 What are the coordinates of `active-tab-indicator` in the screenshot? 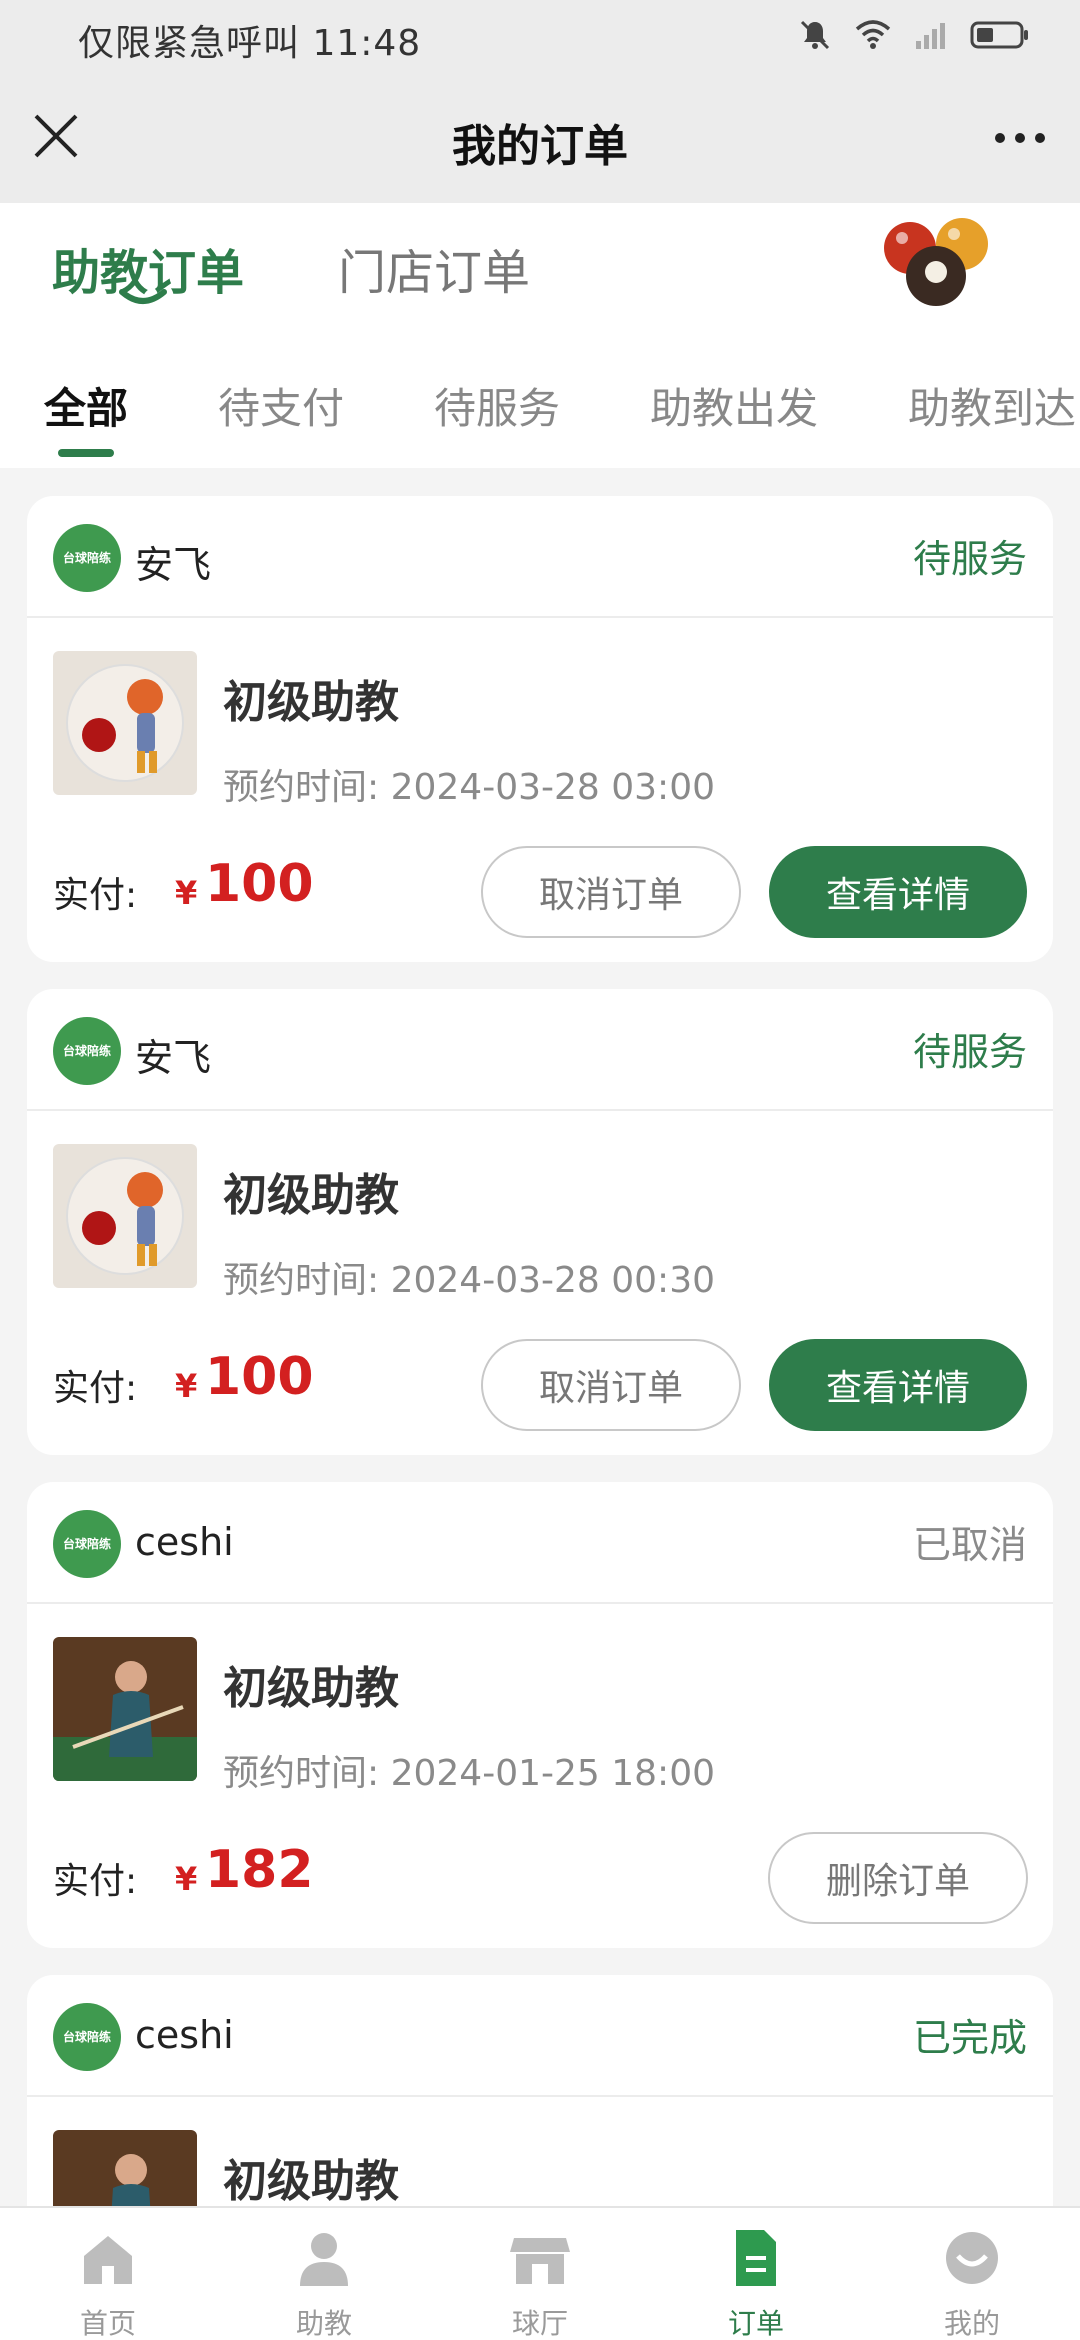 It's located at (143, 296).